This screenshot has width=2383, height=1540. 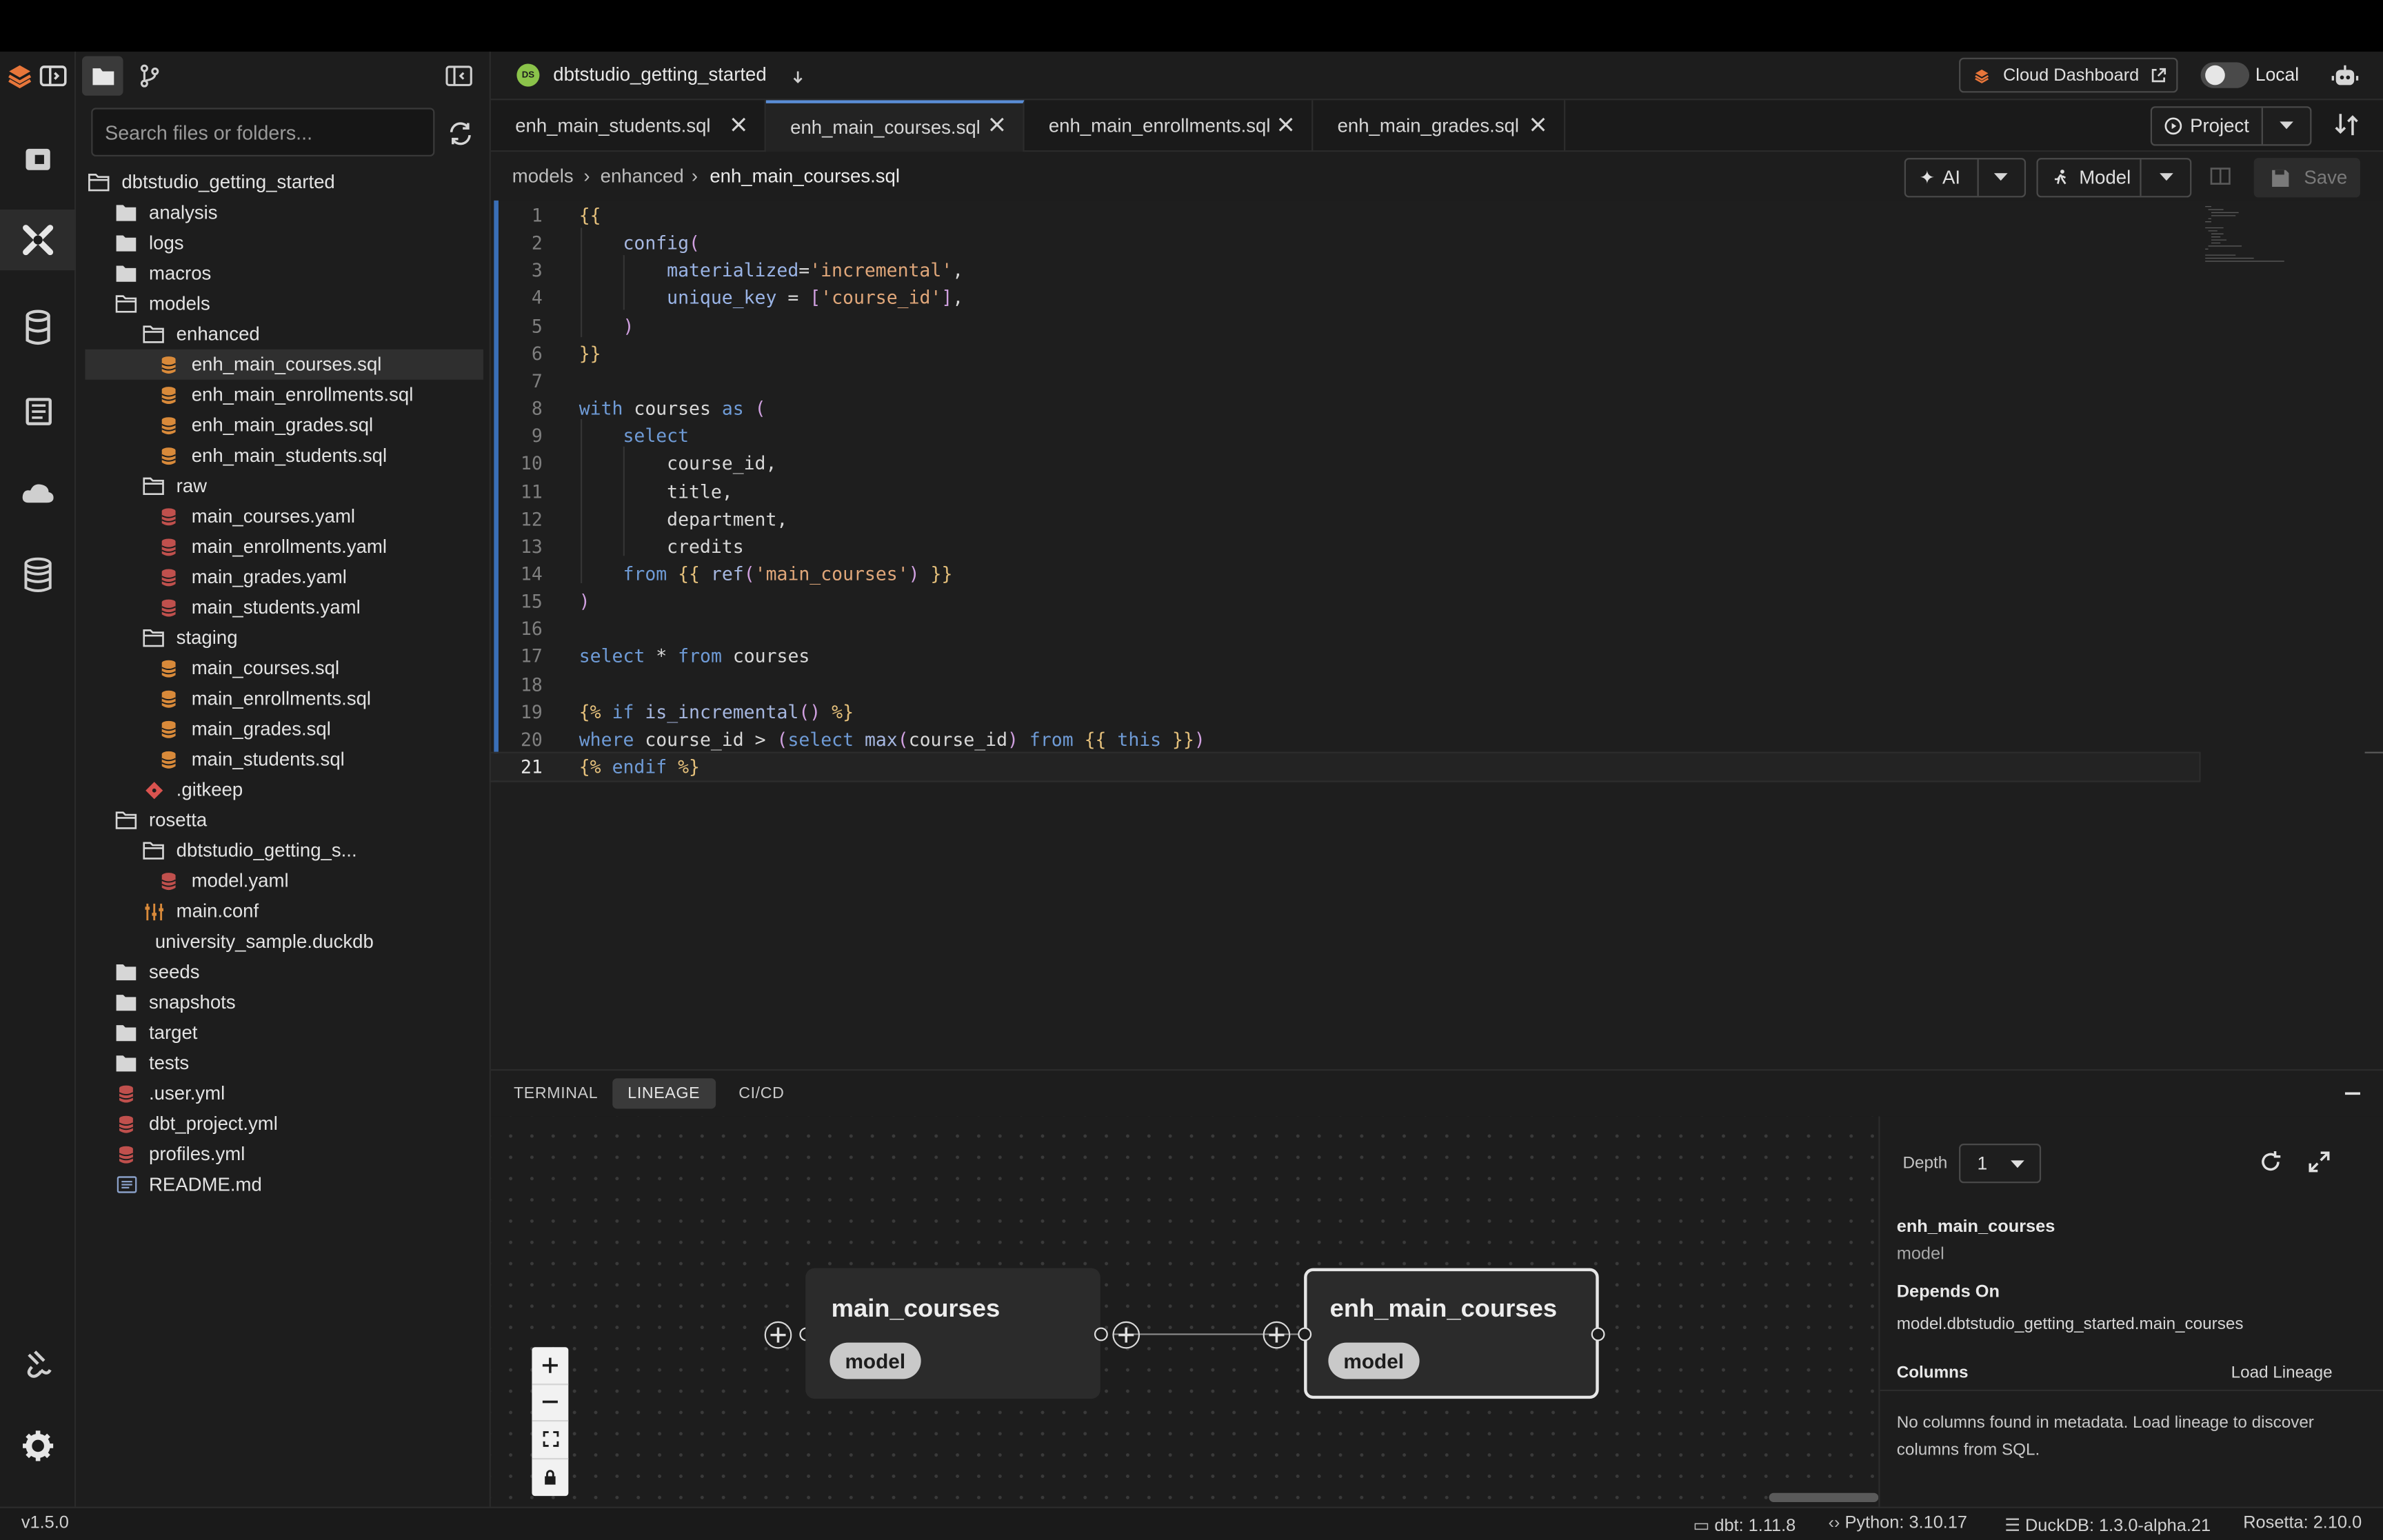 What do you see at coordinates (550, 1440) in the screenshot?
I see `fit-view-icon` at bounding box center [550, 1440].